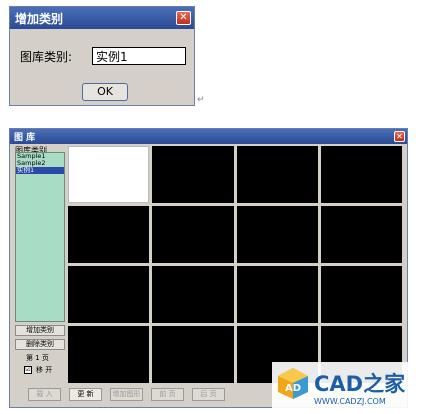 The width and height of the screenshot is (430, 414). I want to click on logo-text: AD, so click(293, 388).